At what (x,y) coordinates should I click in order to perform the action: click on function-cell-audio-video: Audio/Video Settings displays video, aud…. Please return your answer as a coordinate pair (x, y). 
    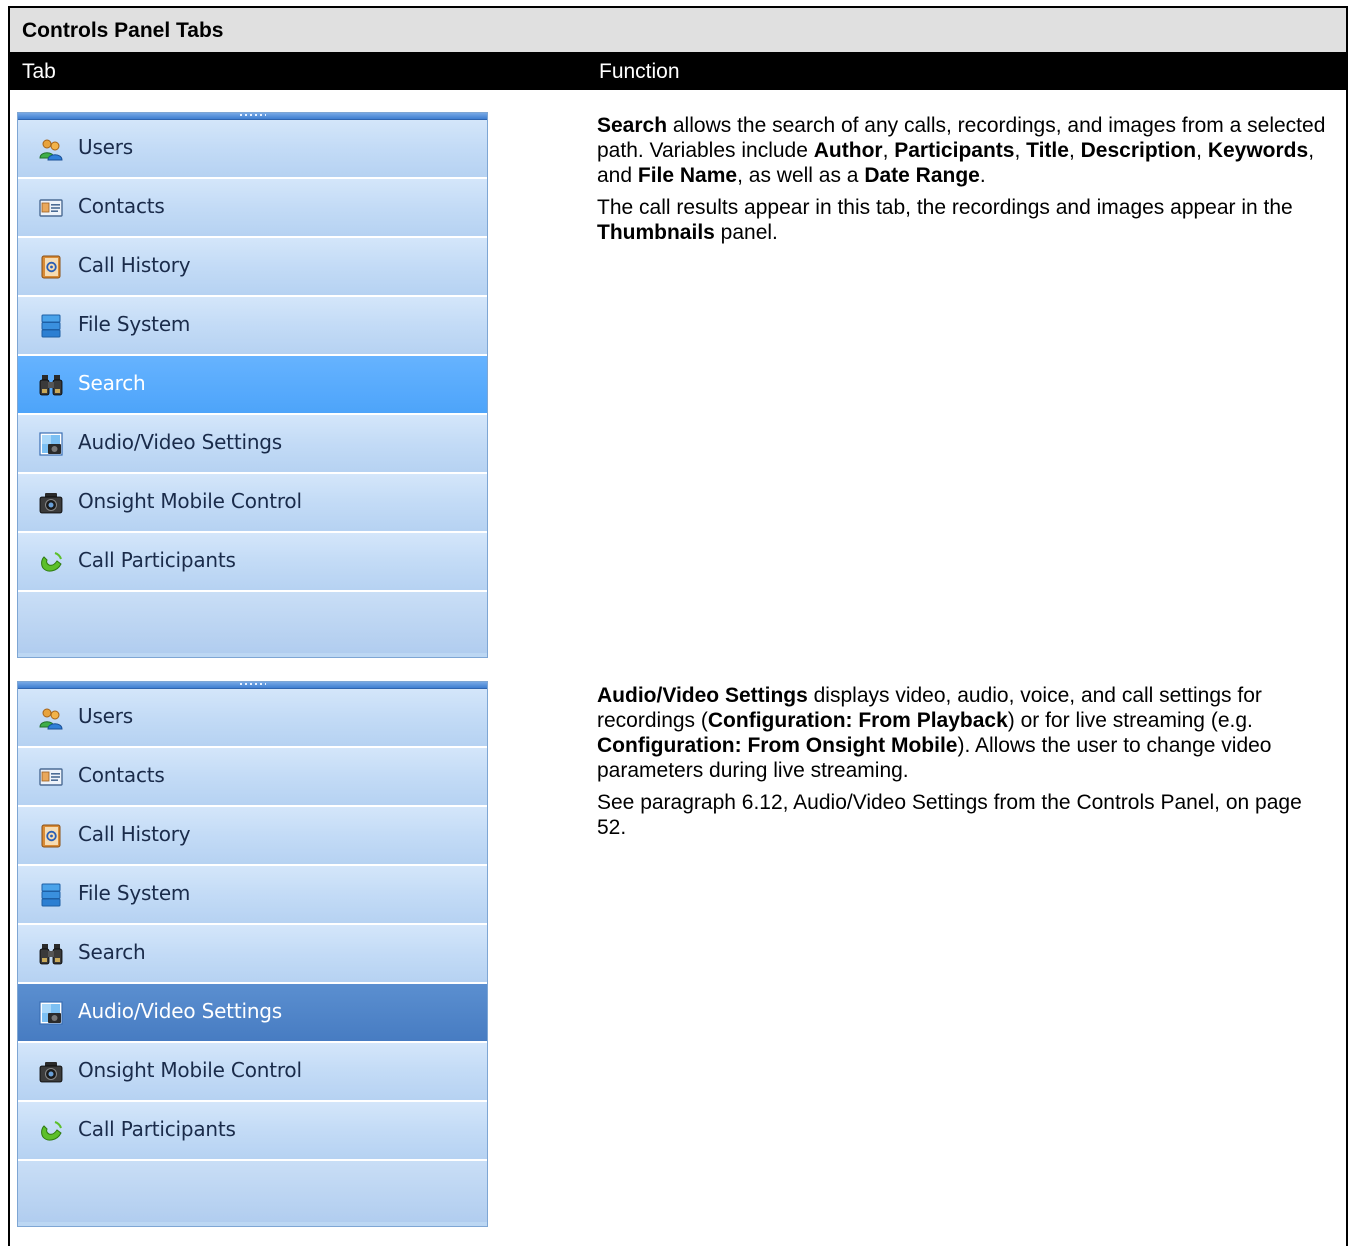
    Looking at the image, I should click on (964, 765).